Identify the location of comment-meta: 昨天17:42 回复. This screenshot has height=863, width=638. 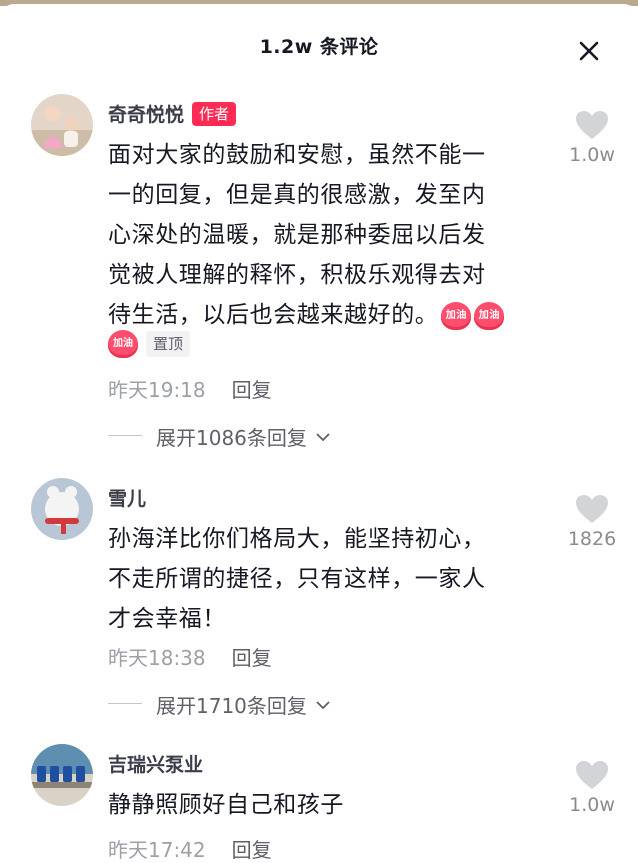
(190, 848).